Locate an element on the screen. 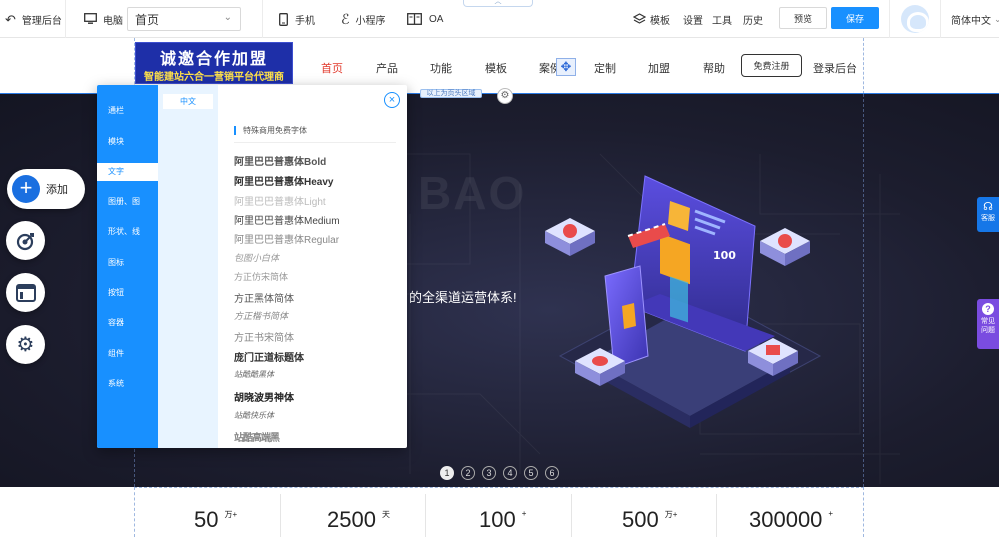 The image size is (999, 537). miniprogram-view-button: ℰ 小程序 is located at coordinates (363, 19).